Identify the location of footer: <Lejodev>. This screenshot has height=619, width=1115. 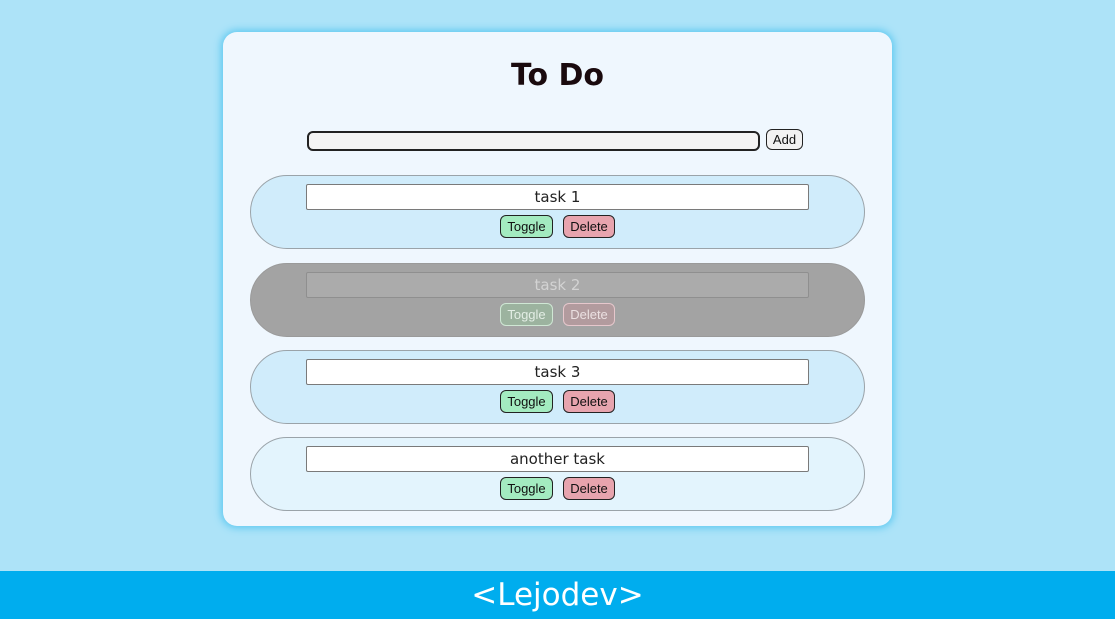
(557, 595).